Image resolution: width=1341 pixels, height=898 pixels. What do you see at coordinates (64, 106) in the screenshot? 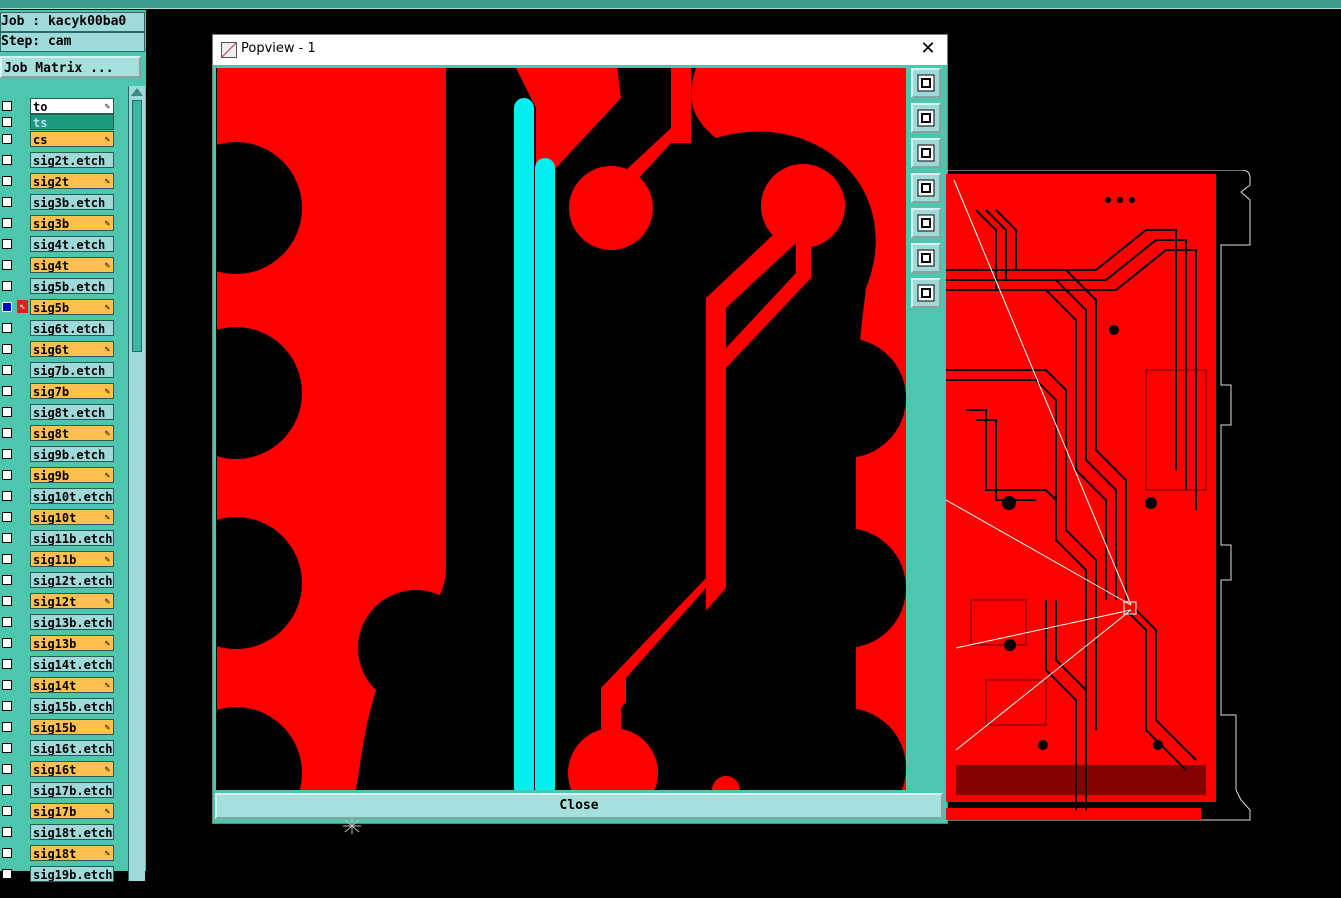
I see `layer-row: to ✎` at bounding box center [64, 106].